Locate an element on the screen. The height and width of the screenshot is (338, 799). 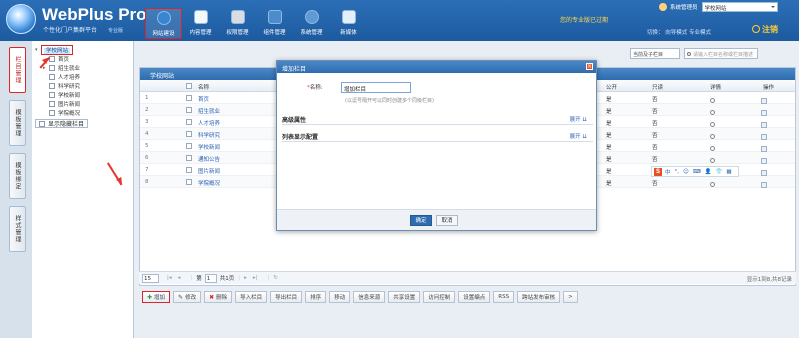
col-public: 公开 is located at coordinates (611, 87).